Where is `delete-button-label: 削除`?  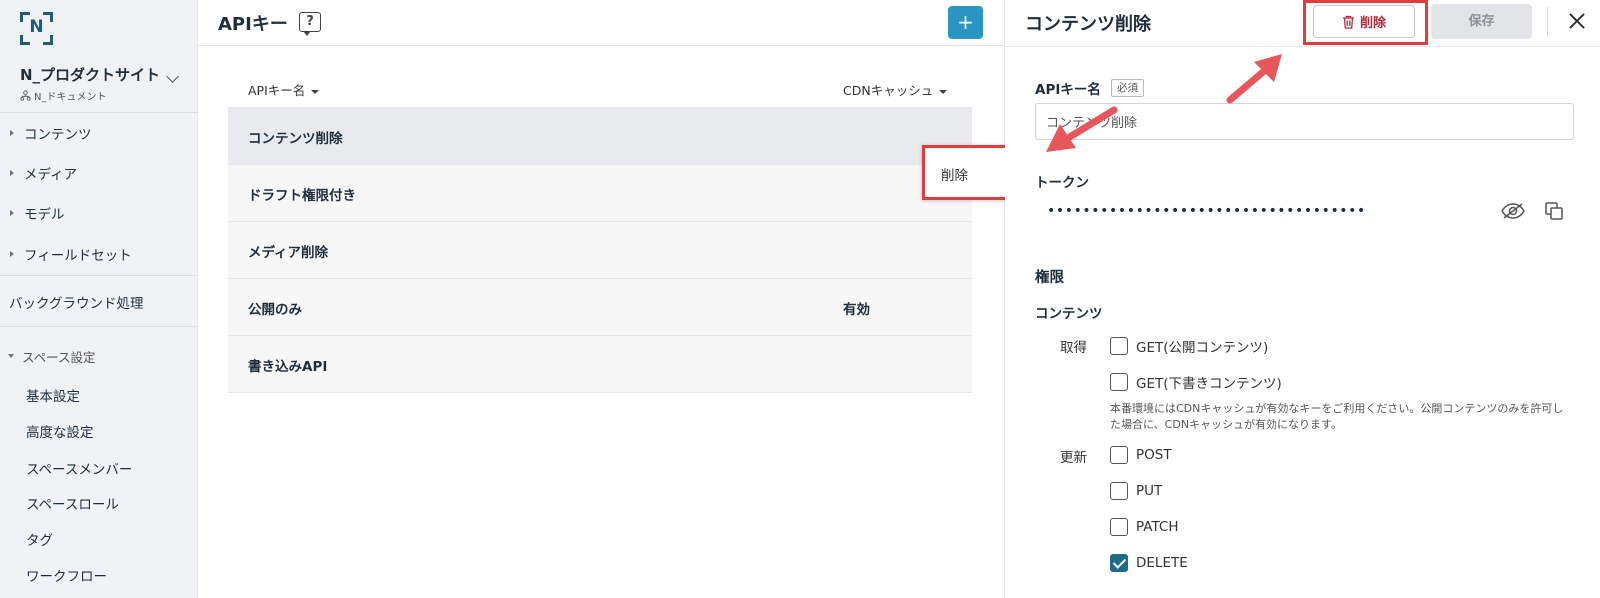 delete-button-label: 削除 is located at coordinates (1372, 23).